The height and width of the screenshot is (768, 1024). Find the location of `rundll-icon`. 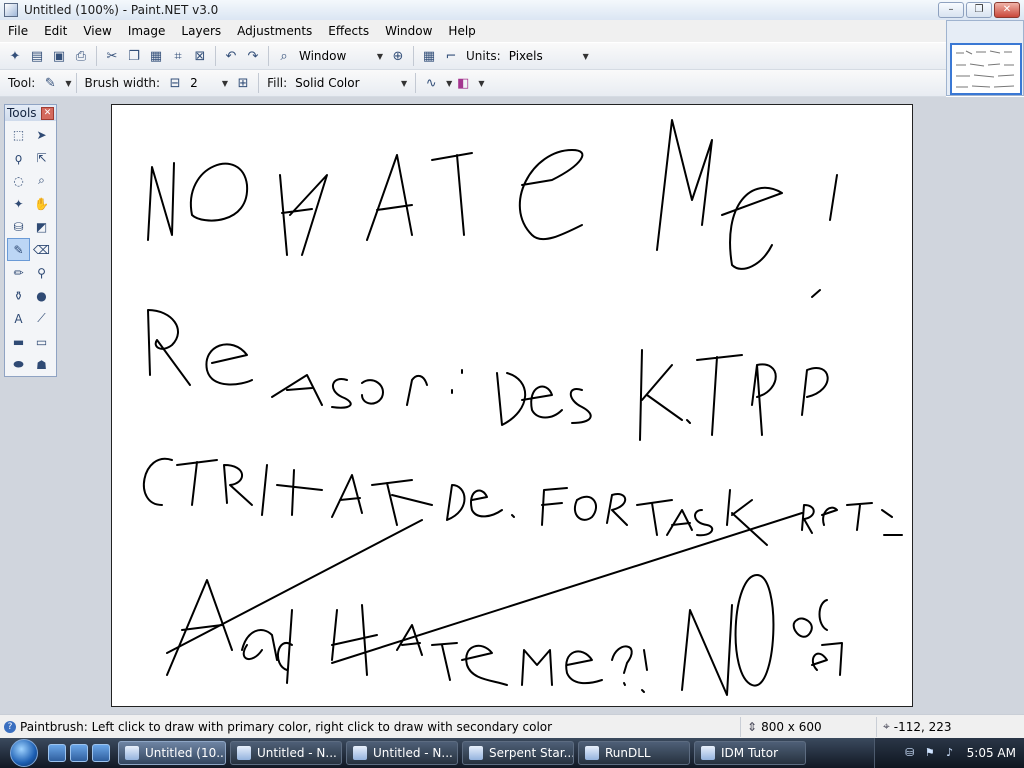

rundll-icon is located at coordinates (592, 753).